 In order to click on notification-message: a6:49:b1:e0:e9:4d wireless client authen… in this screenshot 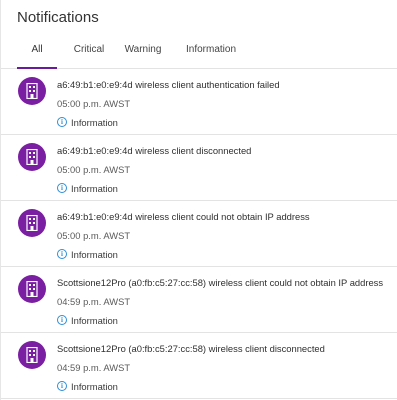, I will do `click(168, 84)`.